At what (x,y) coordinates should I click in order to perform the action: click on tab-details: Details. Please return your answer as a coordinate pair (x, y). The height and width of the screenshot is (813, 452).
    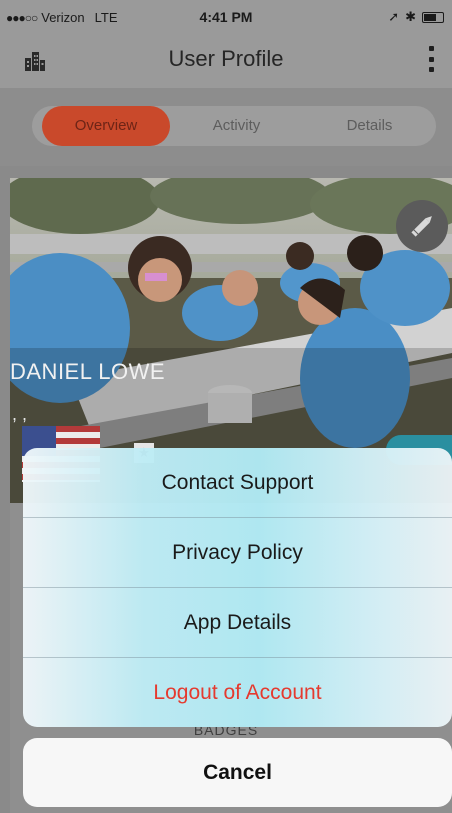
    Looking at the image, I should click on (369, 126).